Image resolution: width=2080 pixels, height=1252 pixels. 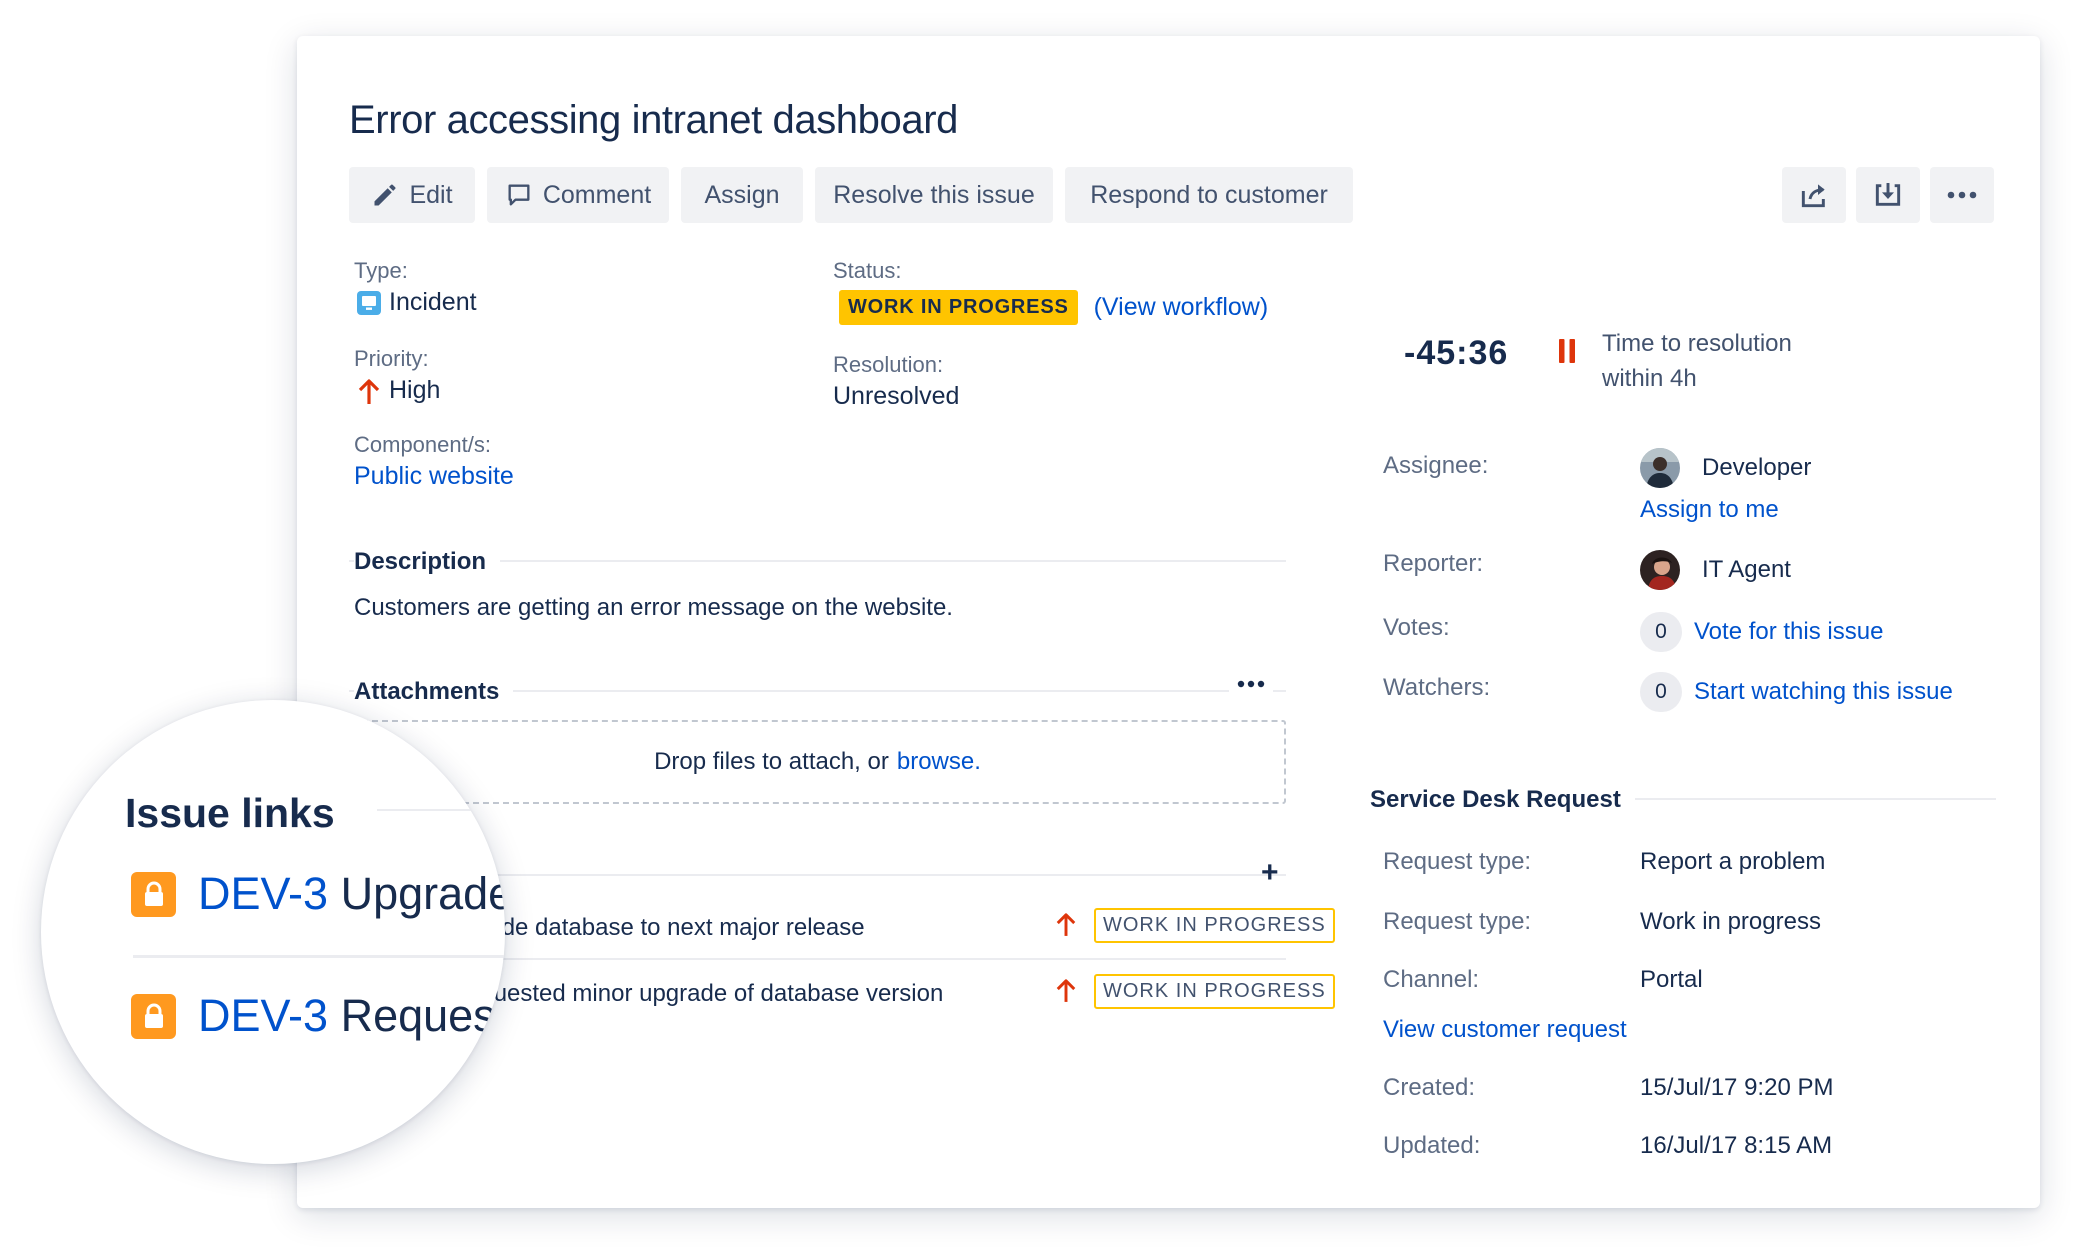 I want to click on issue-link-row: DEV-3 Upgrade, so click(x=318, y=894).